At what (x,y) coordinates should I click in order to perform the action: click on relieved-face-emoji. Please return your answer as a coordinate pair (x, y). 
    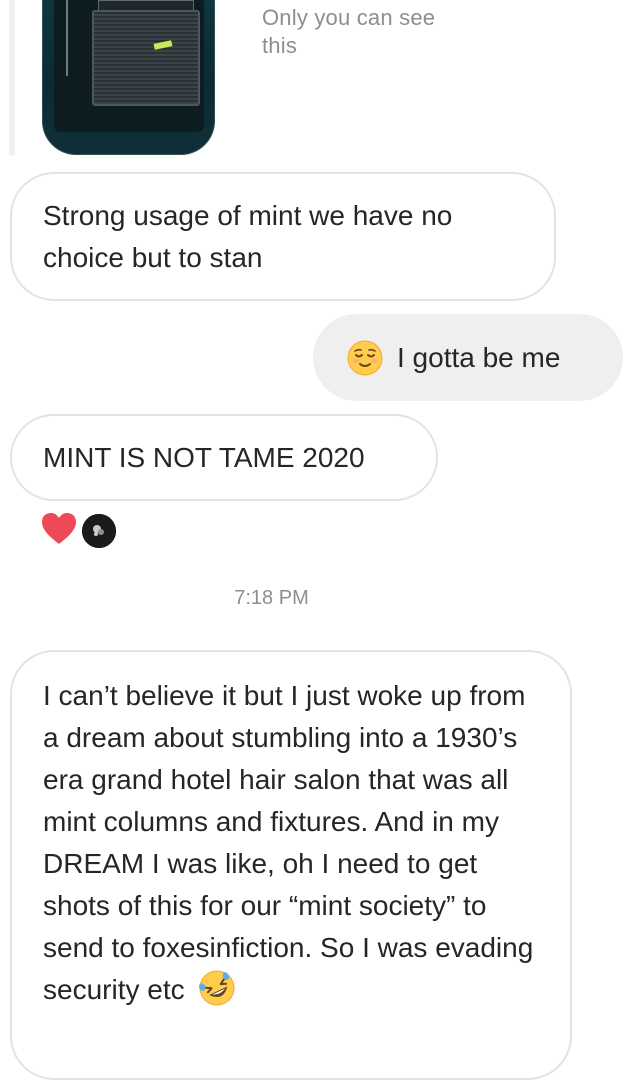
    Looking at the image, I should click on (365, 357).